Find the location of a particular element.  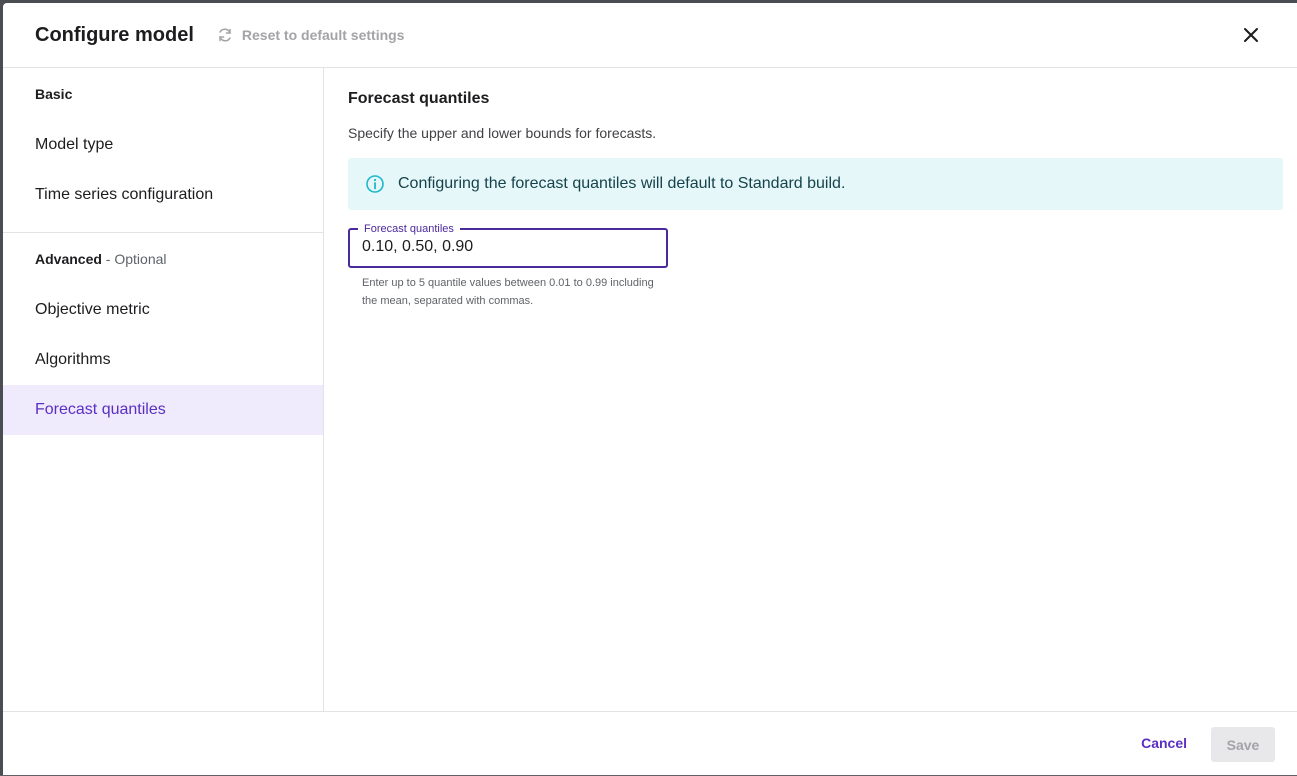

sidebar-item-objective-metric: Objective metric is located at coordinates (163, 310).